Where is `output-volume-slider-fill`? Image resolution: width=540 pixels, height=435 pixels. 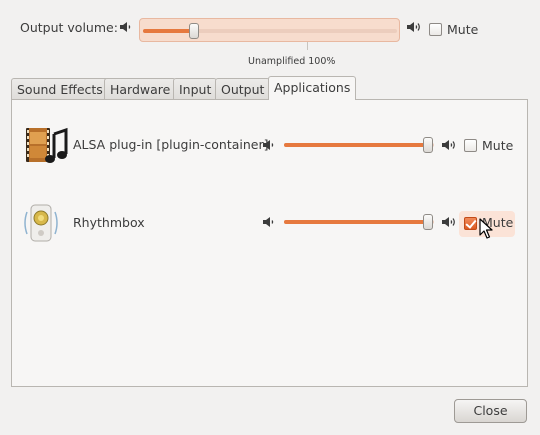 output-volume-slider-fill is located at coordinates (168, 31).